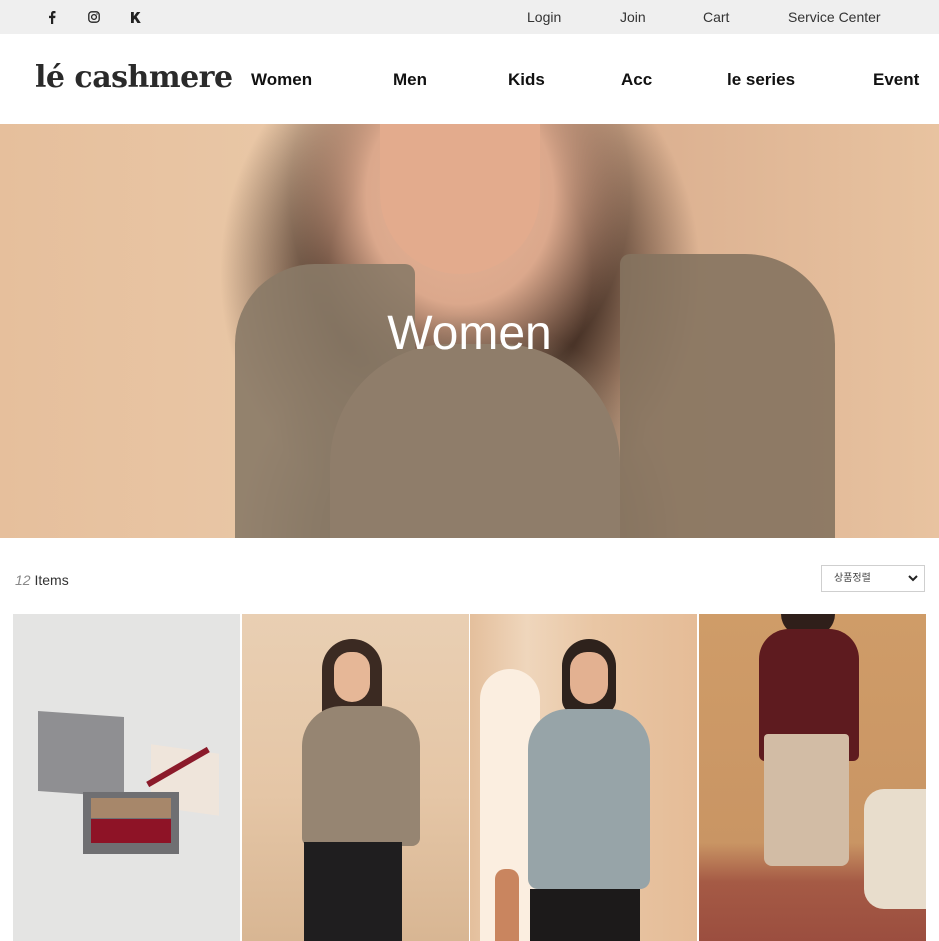 This screenshot has height=941, width=939. I want to click on model-trousers, so click(353, 891).